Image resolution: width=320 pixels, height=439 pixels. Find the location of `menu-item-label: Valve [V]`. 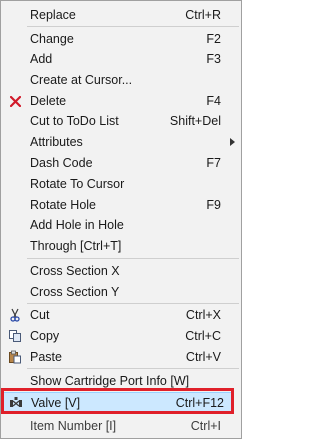

menu-item-label: Valve [V] is located at coordinates (56, 403).